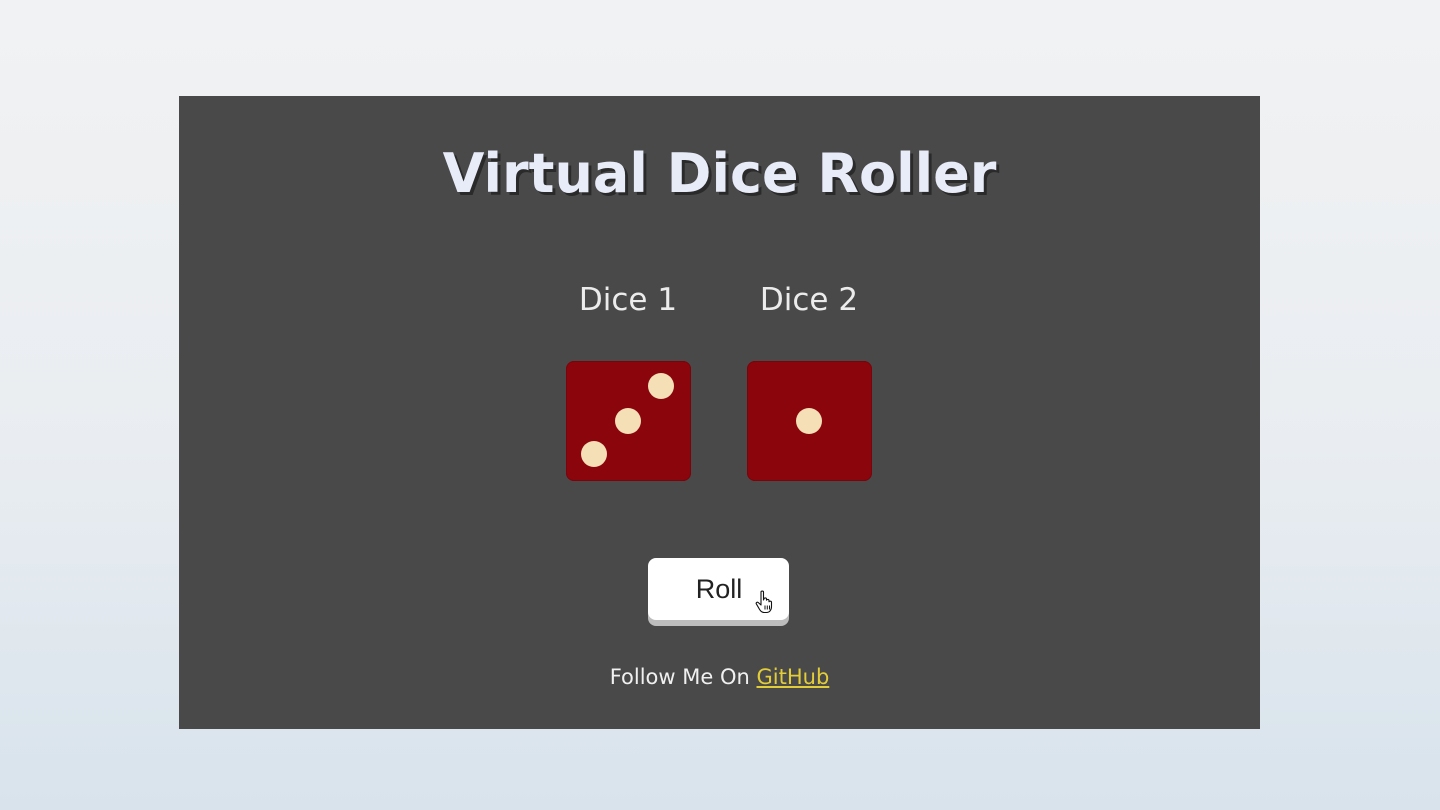 The height and width of the screenshot is (810, 1440). What do you see at coordinates (809, 300) in the screenshot?
I see `dice-2-label: Dice 2` at bounding box center [809, 300].